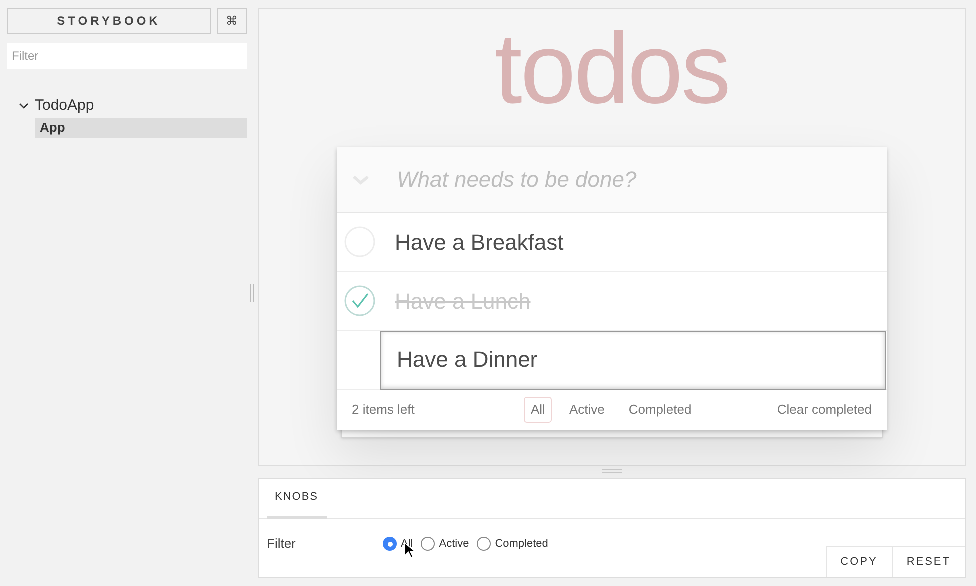 The width and height of the screenshot is (976, 586). Describe the element at coordinates (479, 242) in the screenshot. I see `todo-text: Have a Breakfast` at that location.